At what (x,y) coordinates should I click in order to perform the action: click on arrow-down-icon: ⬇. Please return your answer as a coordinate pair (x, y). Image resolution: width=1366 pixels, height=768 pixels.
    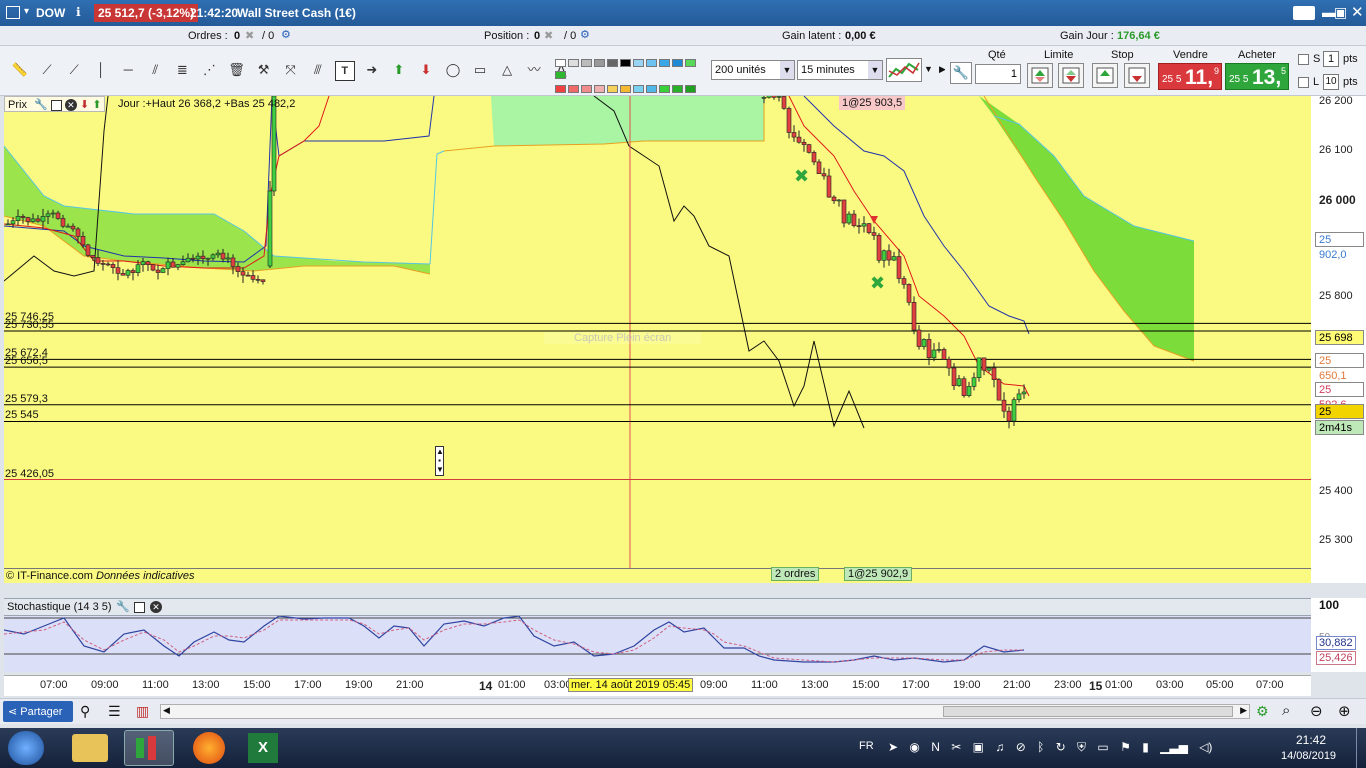
    Looking at the image, I should click on (426, 70).